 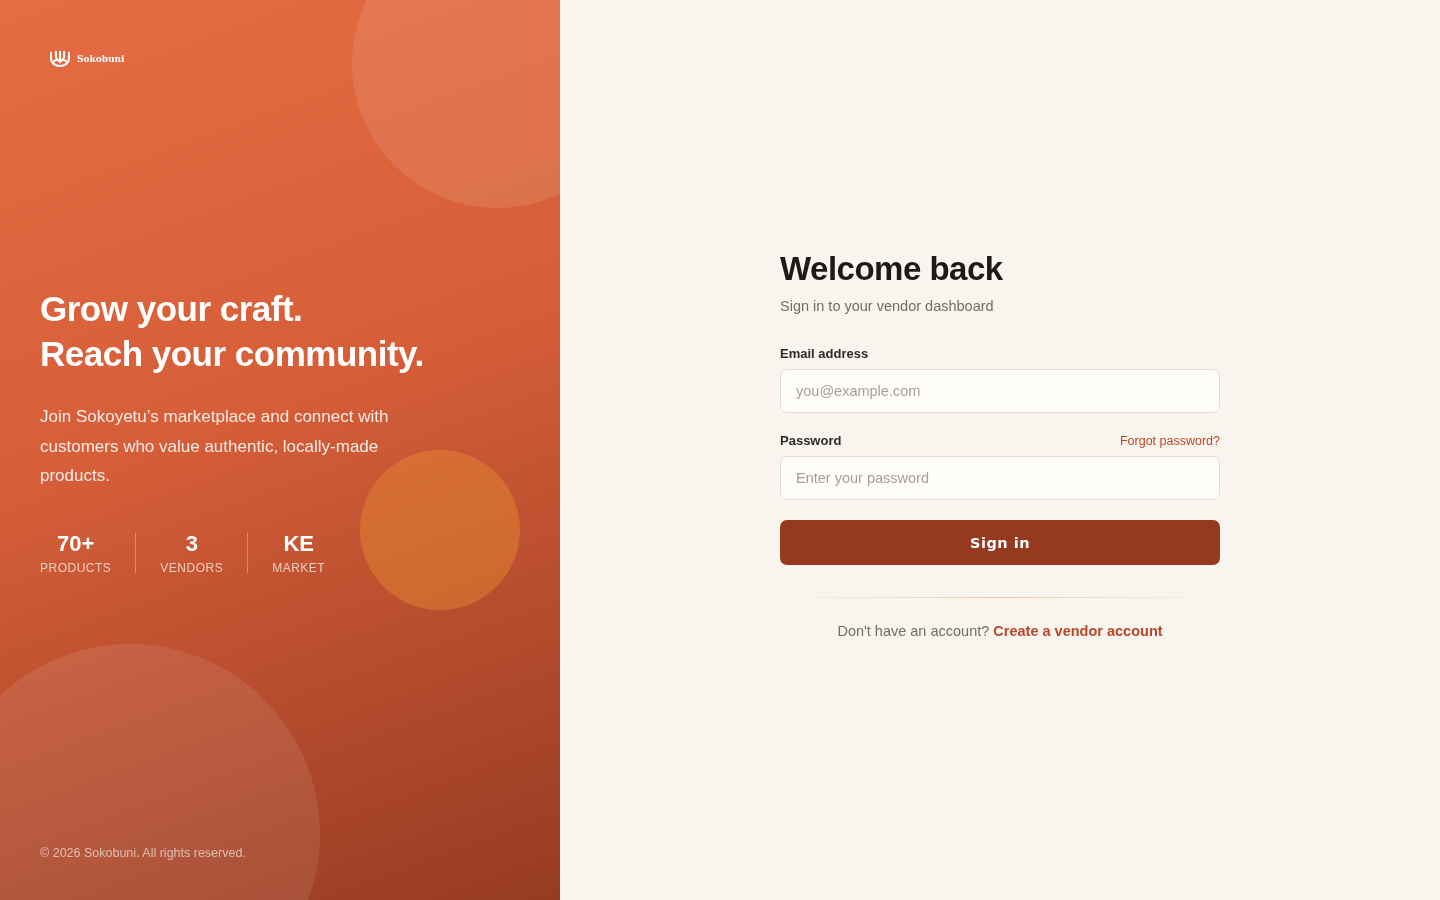 I want to click on stat-value: 3, so click(x=191, y=543).